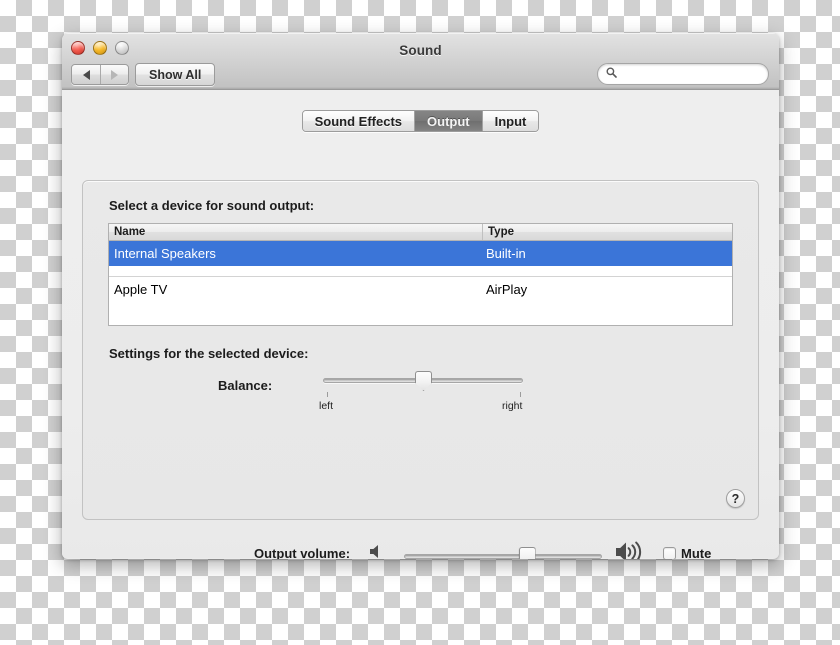 The height and width of the screenshot is (645, 840). I want to click on table-header-row: Name Type, so click(420, 232).